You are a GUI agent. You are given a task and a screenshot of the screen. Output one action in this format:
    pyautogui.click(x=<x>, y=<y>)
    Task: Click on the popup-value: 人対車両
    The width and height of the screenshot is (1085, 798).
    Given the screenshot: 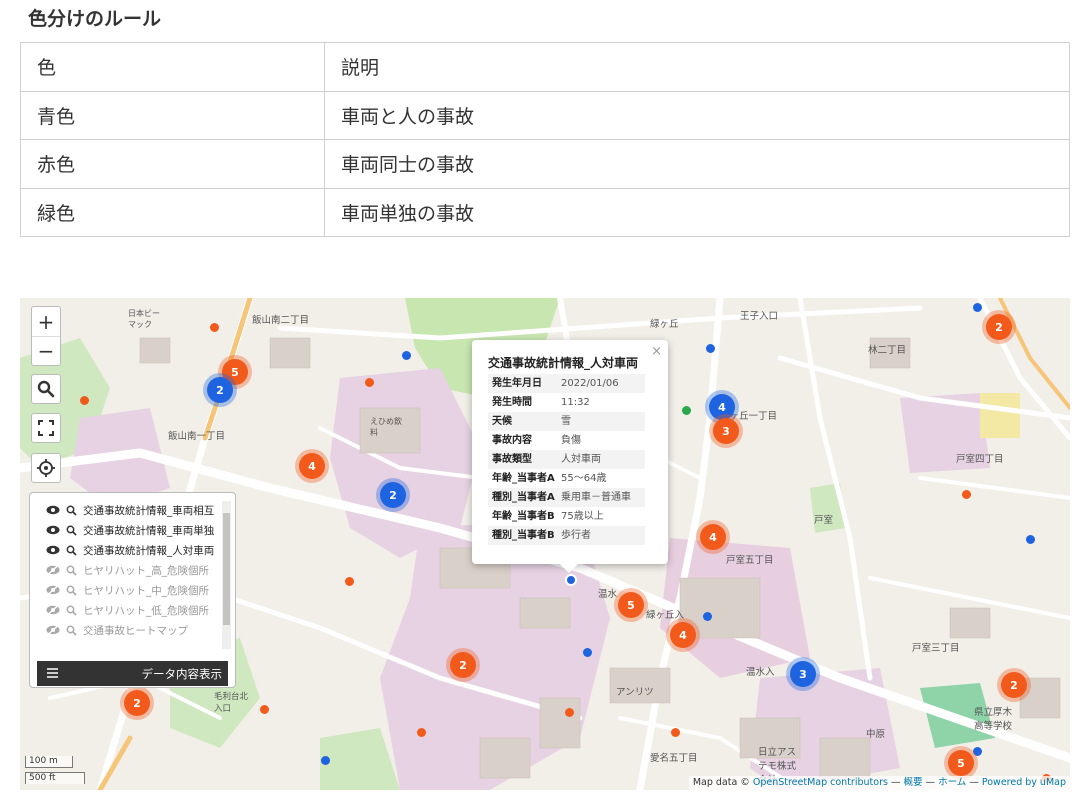 What is the action you would take?
    pyautogui.click(x=581, y=459)
    